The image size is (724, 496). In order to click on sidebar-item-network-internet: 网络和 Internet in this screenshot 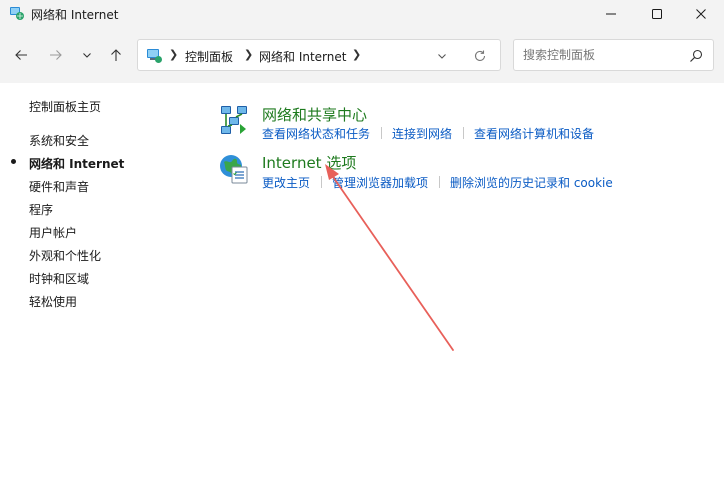, I will do `click(76, 163)`.